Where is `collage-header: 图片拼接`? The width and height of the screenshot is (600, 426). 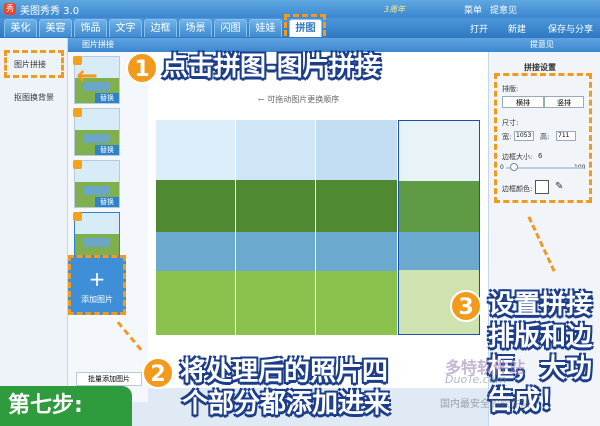 collage-header: 图片拼接 is located at coordinates (278, 45).